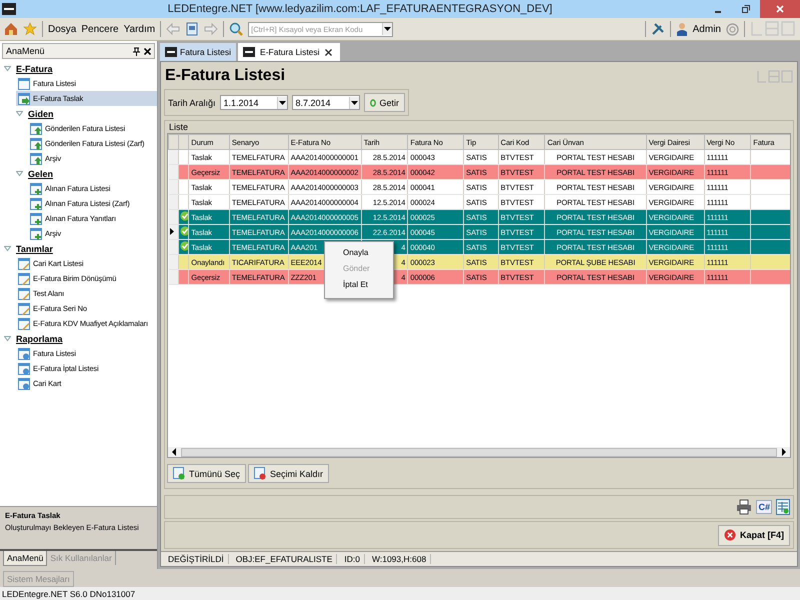 This screenshot has width=800, height=600. I want to click on close-form-button: Kapat [F4], so click(754, 535).